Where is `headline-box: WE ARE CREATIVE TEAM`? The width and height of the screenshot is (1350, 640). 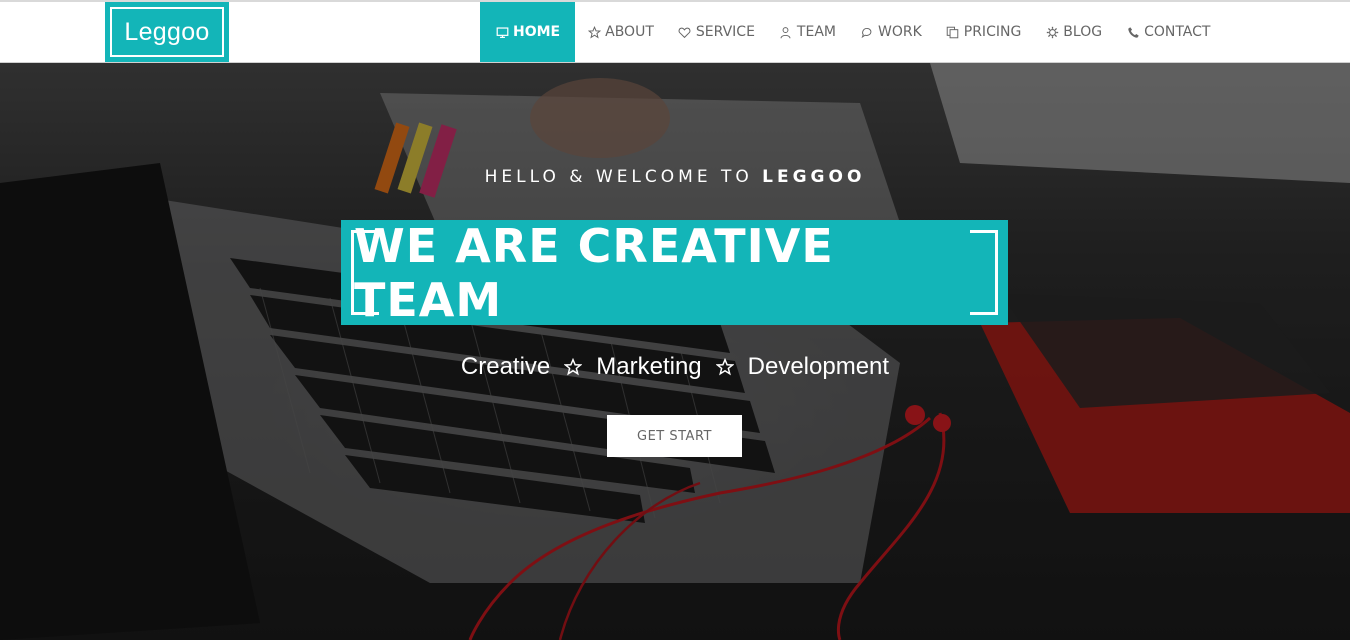
headline-box: WE ARE CREATIVE TEAM is located at coordinates (674, 273).